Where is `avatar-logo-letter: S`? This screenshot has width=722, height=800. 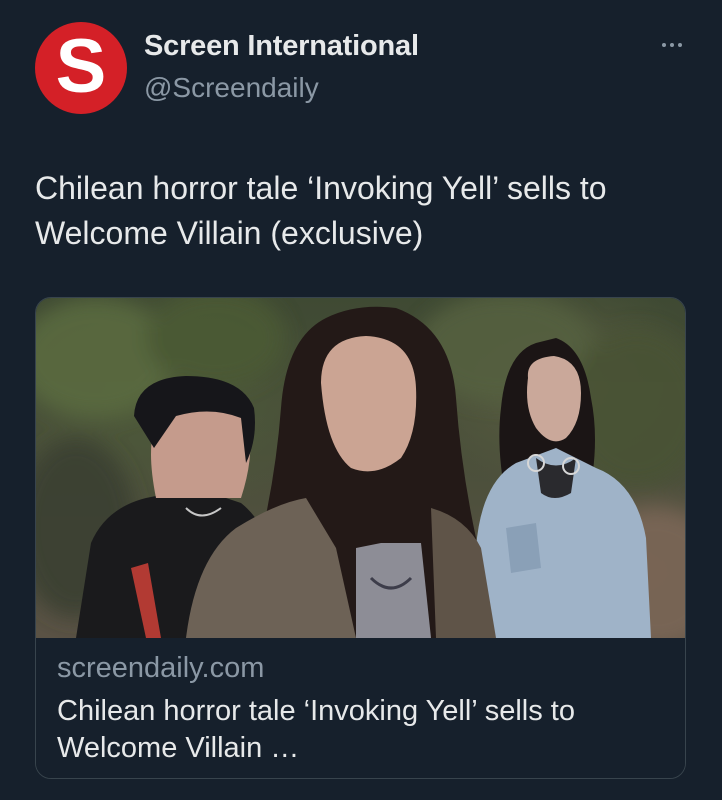
avatar-logo-letter: S is located at coordinates (81, 66).